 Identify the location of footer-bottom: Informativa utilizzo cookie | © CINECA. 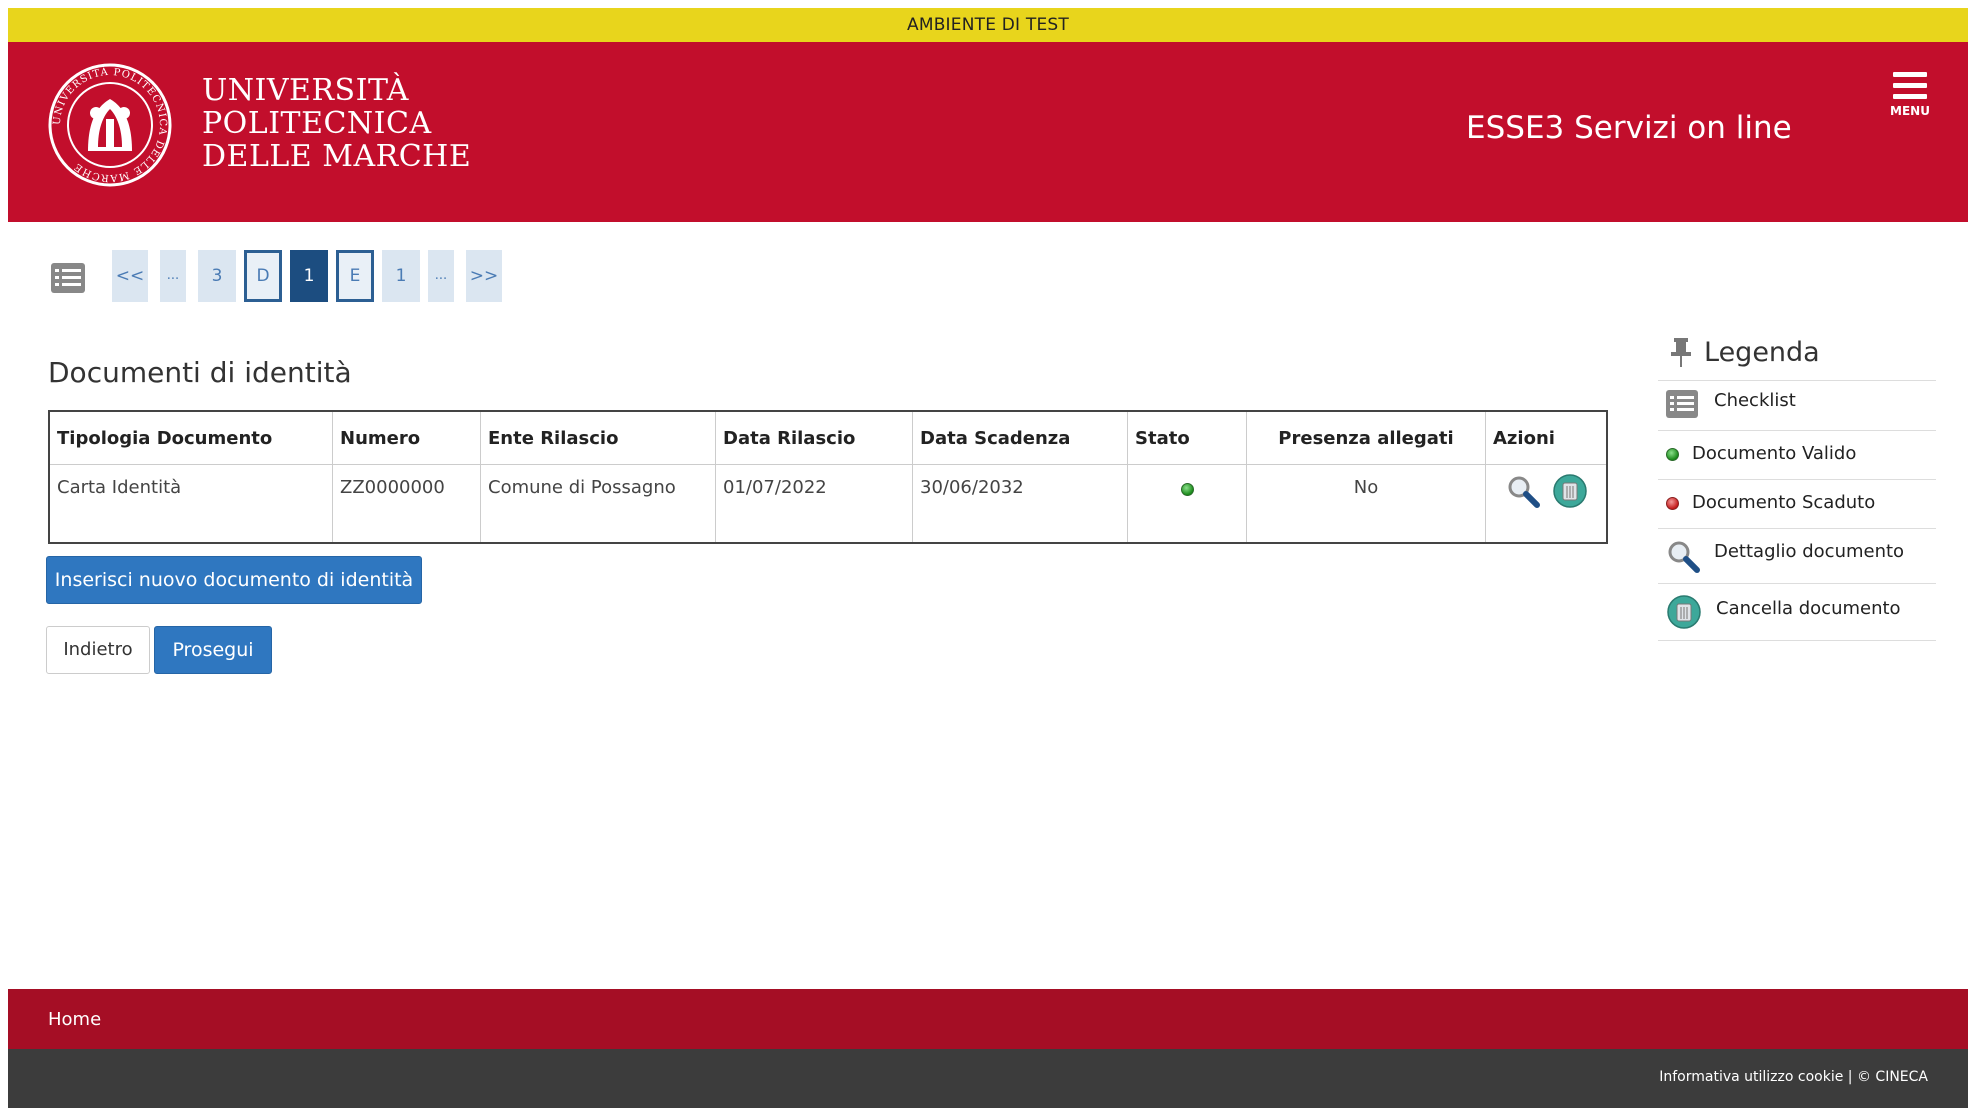
(988, 1078).